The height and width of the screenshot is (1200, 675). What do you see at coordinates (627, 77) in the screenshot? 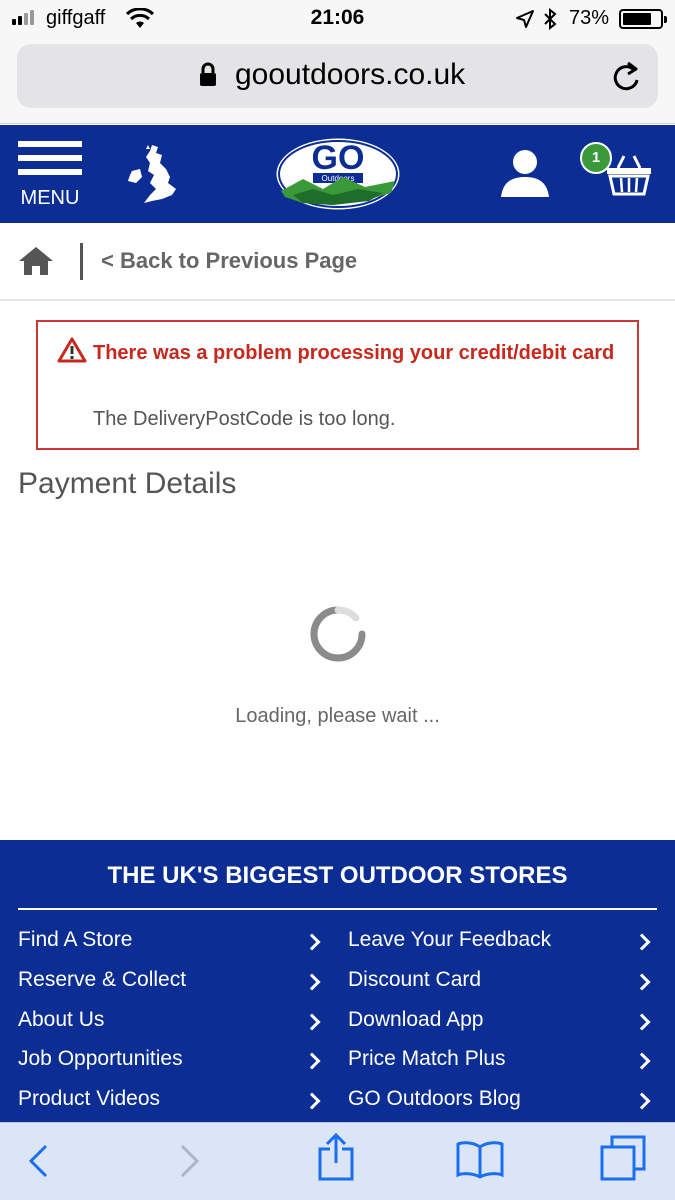
I see `reload-icon` at bounding box center [627, 77].